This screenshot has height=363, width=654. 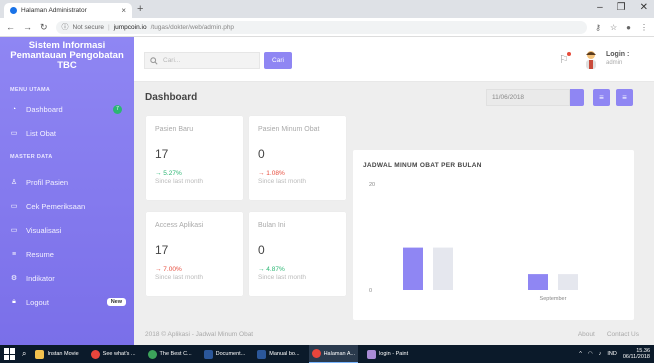 I want to click on language-indicator: IND, so click(x=611, y=354).